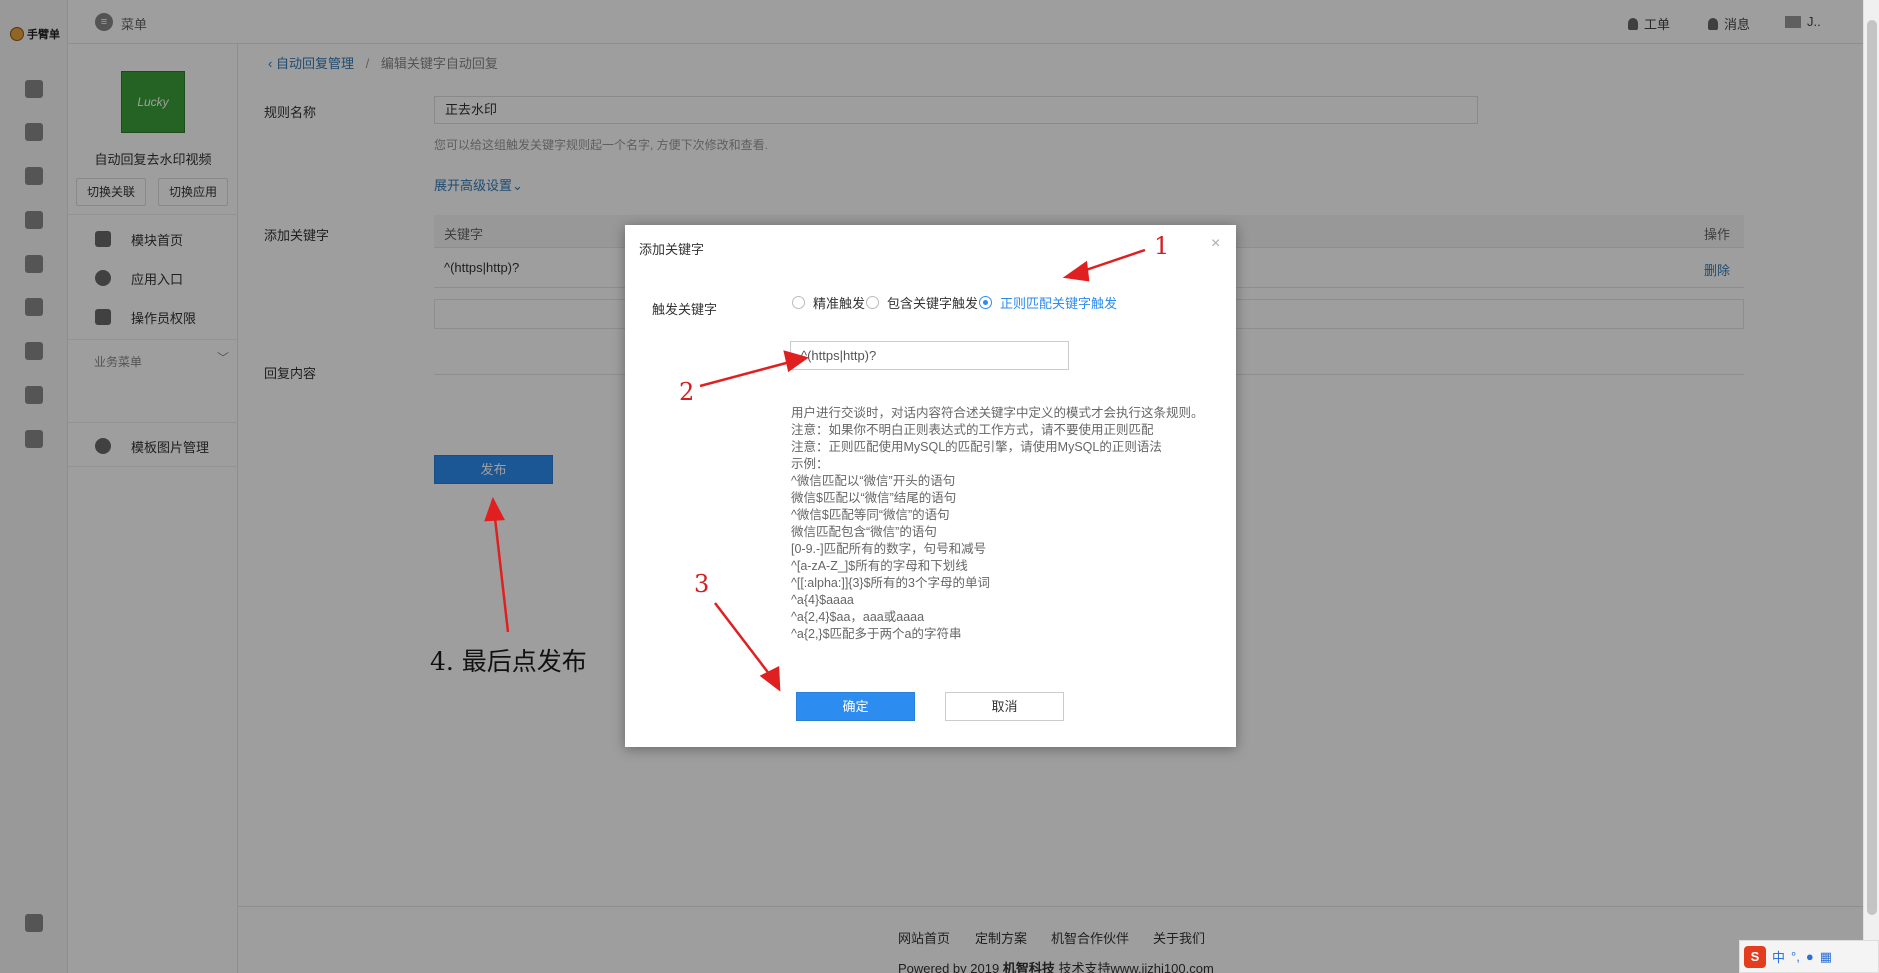  I want to click on help-line: 用户进行交谈时，对话内容符合述关键字中定义的模式才会执行这条规则。, so click(997, 413).